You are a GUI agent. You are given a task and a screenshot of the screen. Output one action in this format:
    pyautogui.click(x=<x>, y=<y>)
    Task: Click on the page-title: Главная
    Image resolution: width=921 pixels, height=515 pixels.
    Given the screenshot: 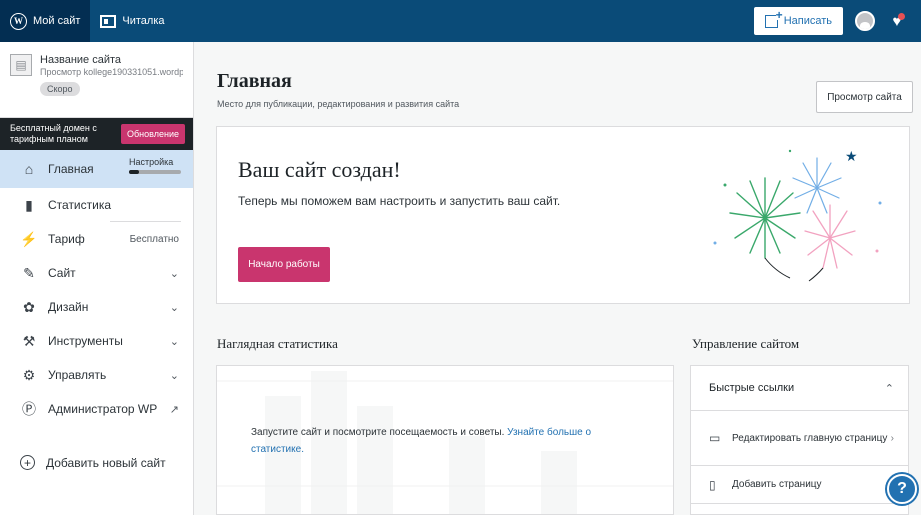 What is the action you would take?
    pyautogui.click(x=254, y=81)
    